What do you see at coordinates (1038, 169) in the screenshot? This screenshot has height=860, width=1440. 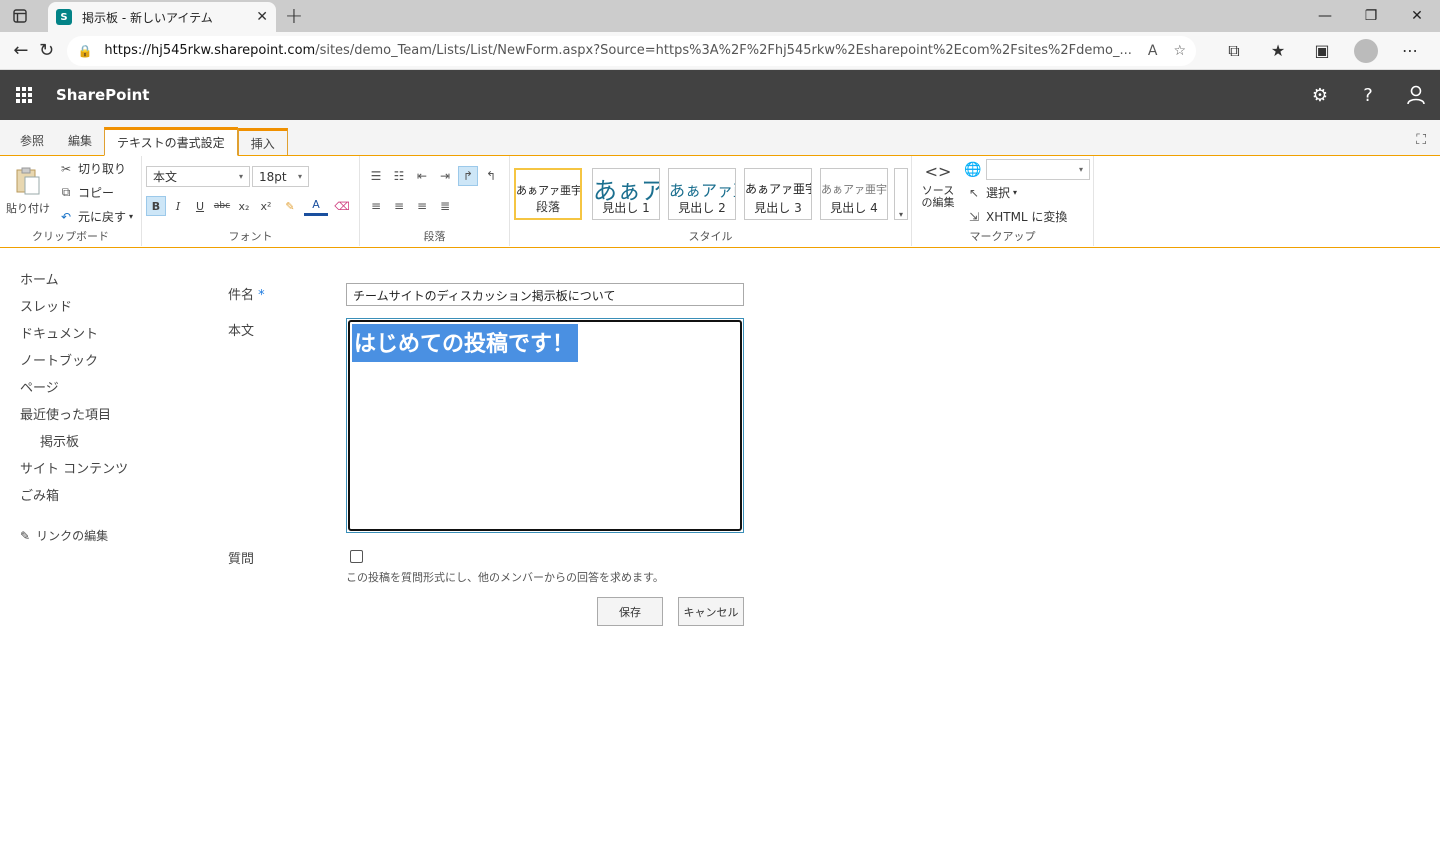 I see `markup-styles-select: ▾` at bounding box center [1038, 169].